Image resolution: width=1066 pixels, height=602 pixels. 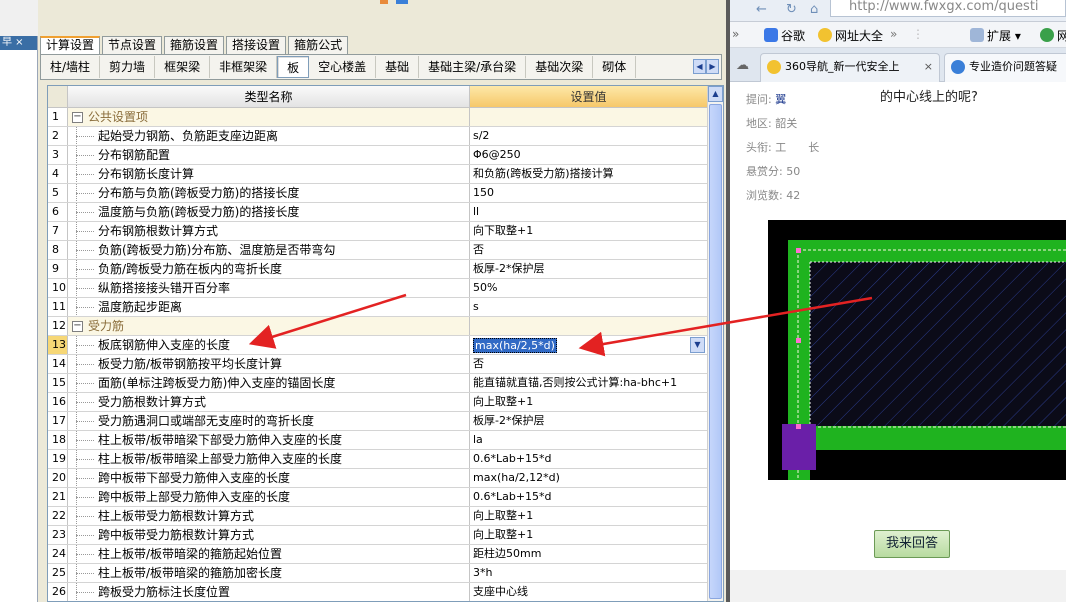 What do you see at coordinates (378, 117) in the screenshot?
I see `table-row: 1− 公共设置项` at bounding box center [378, 117].